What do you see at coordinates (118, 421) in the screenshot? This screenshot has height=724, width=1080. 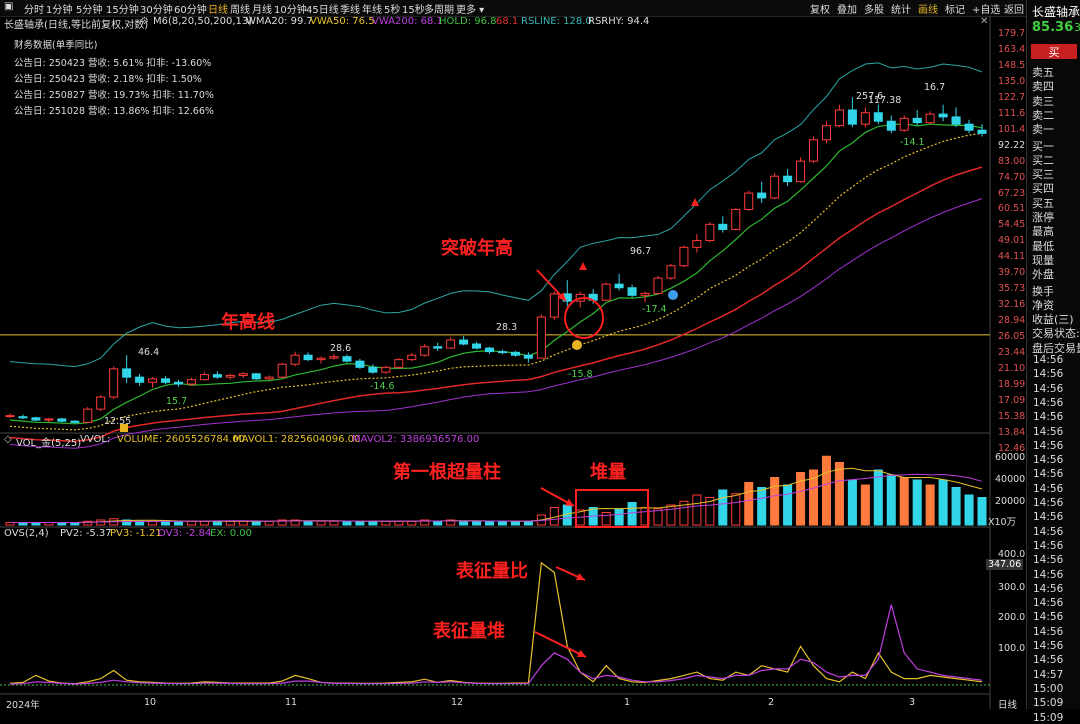 I see `low-label: 12.55` at bounding box center [118, 421].